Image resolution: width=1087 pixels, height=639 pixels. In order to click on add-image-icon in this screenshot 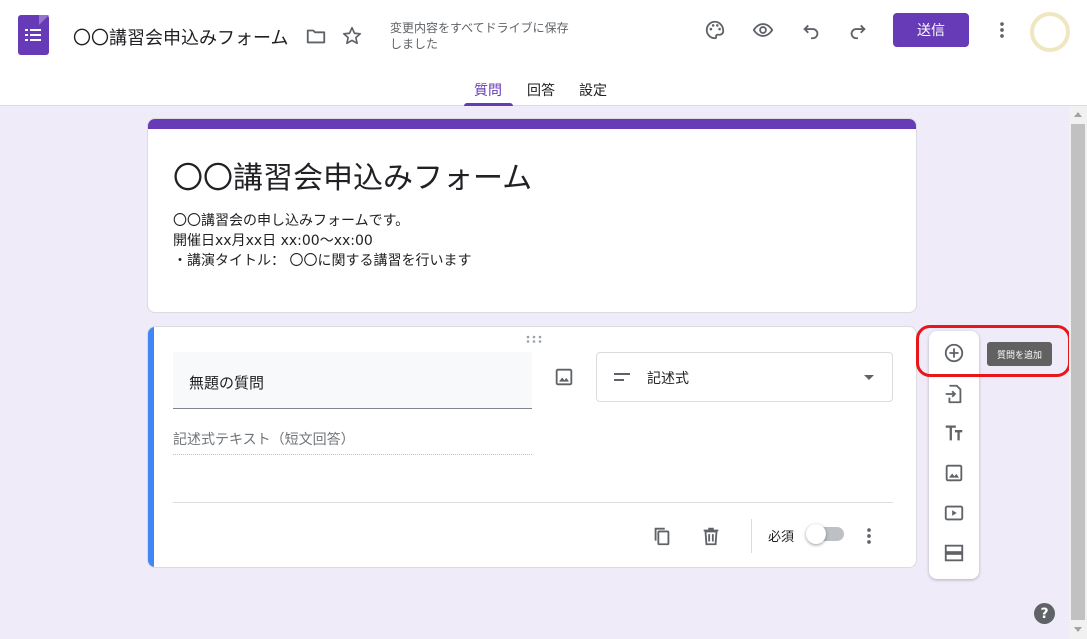, I will do `click(954, 473)`.